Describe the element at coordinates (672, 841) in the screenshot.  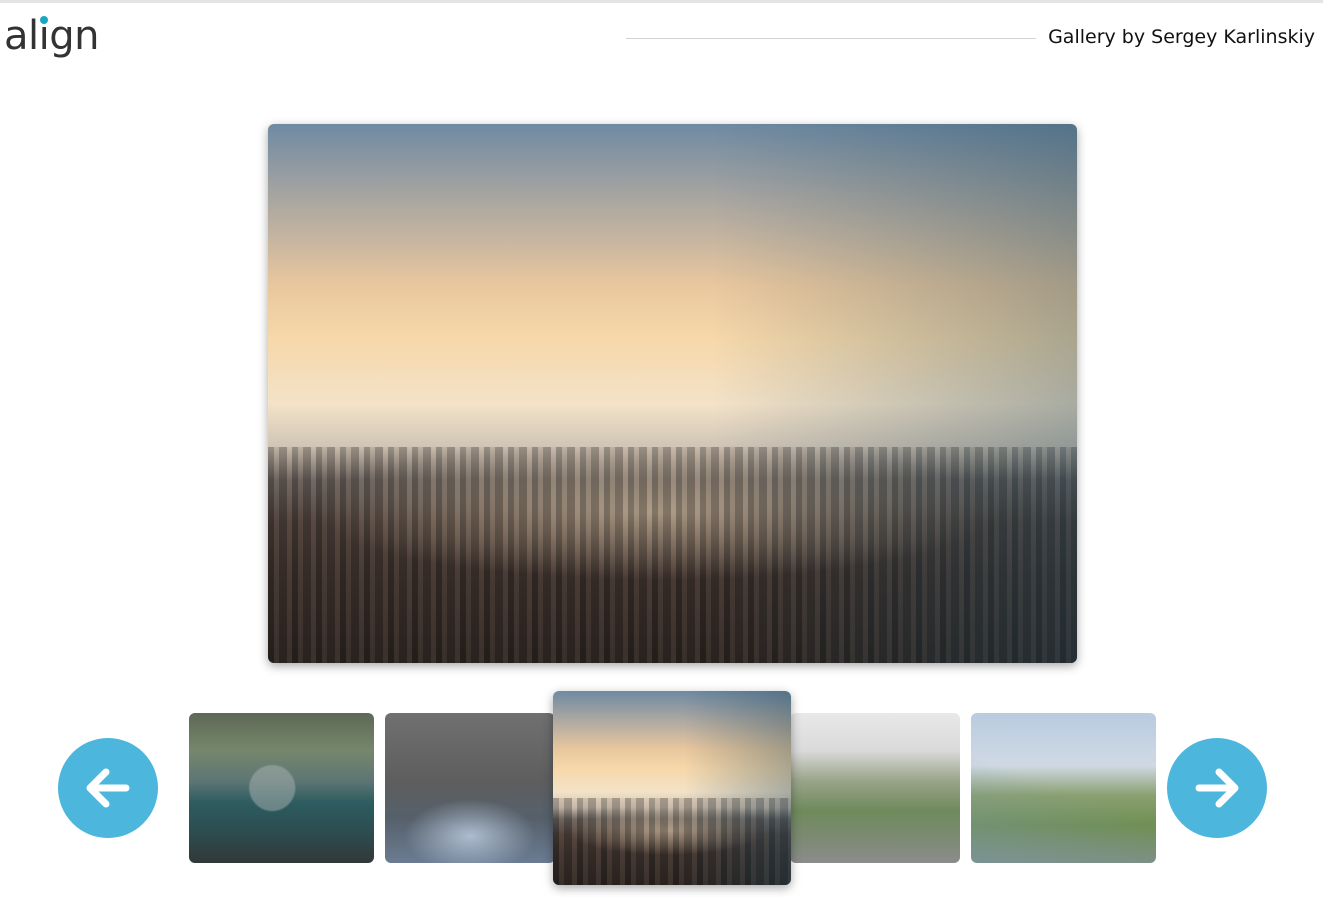
I see `thumbnail-skyline` at that location.